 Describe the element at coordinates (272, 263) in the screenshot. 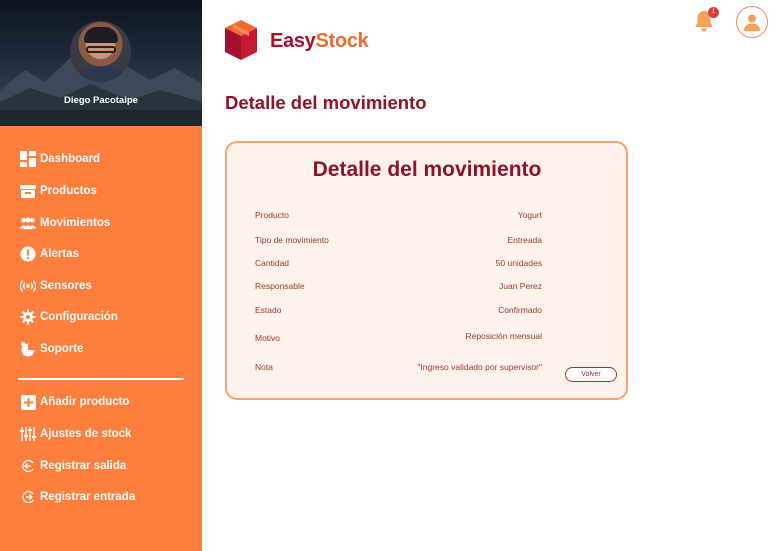

I see `detail-label-cantidad: Cantidad` at that location.